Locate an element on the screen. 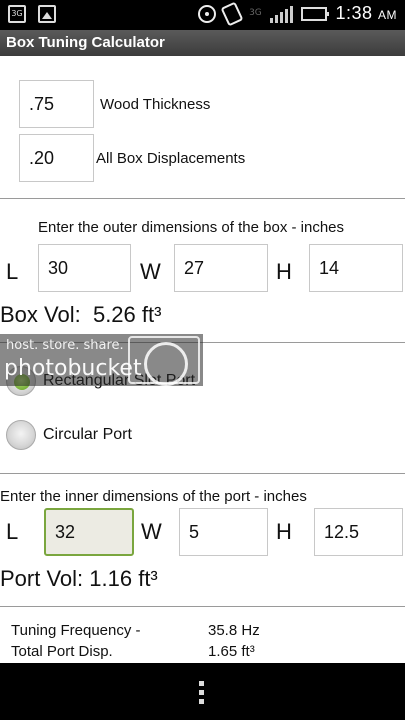 The width and height of the screenshot is (405, 720). watermark-brand: photobucket is located at coordinates (73, 368).